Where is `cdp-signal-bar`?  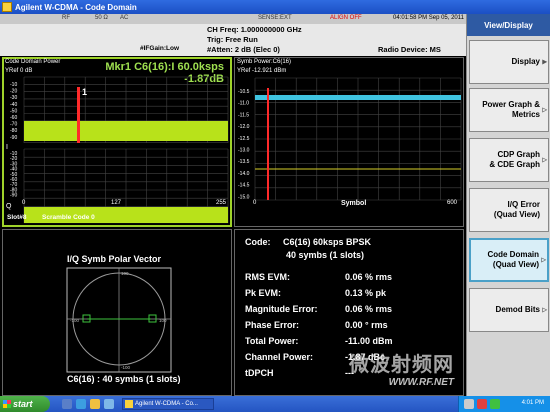 cdp-signal-bar is located at coordinates (78, 115).